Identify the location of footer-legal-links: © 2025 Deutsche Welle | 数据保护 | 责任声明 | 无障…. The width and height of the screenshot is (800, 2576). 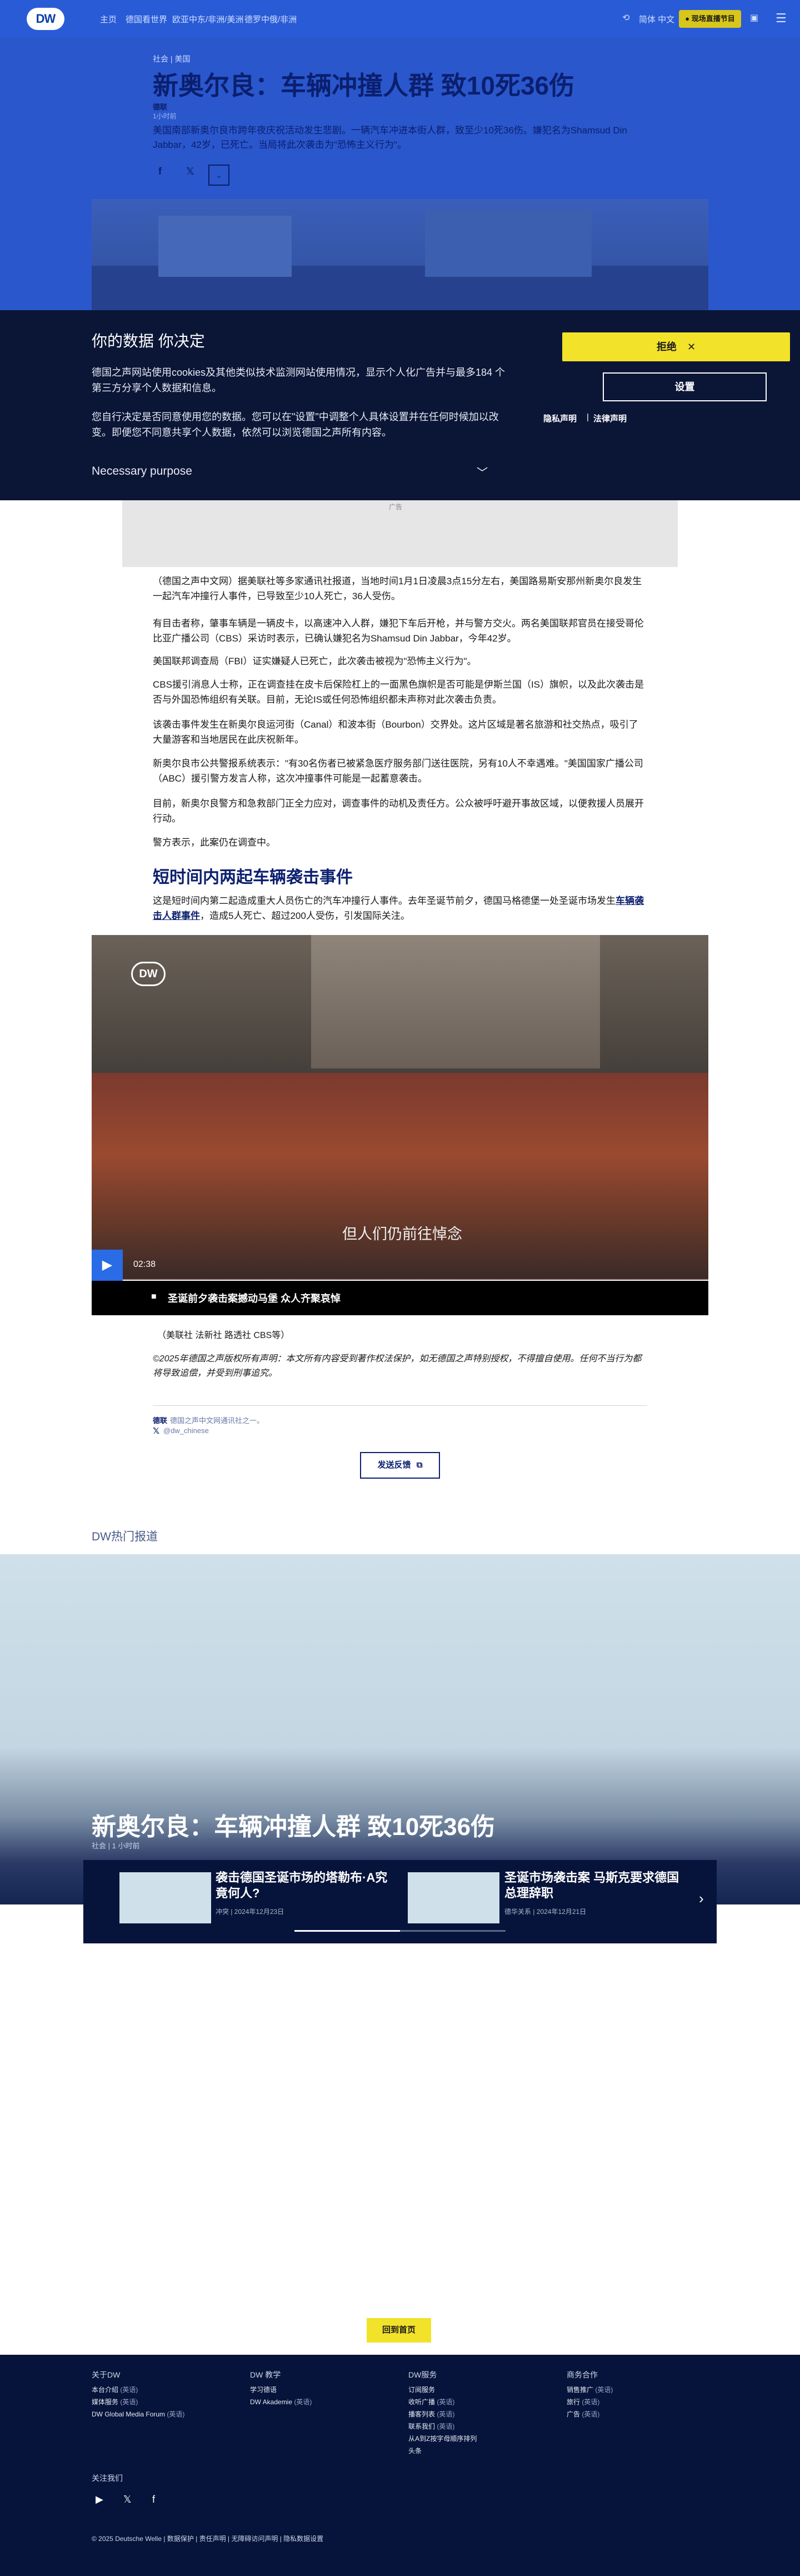
(207, 2539).